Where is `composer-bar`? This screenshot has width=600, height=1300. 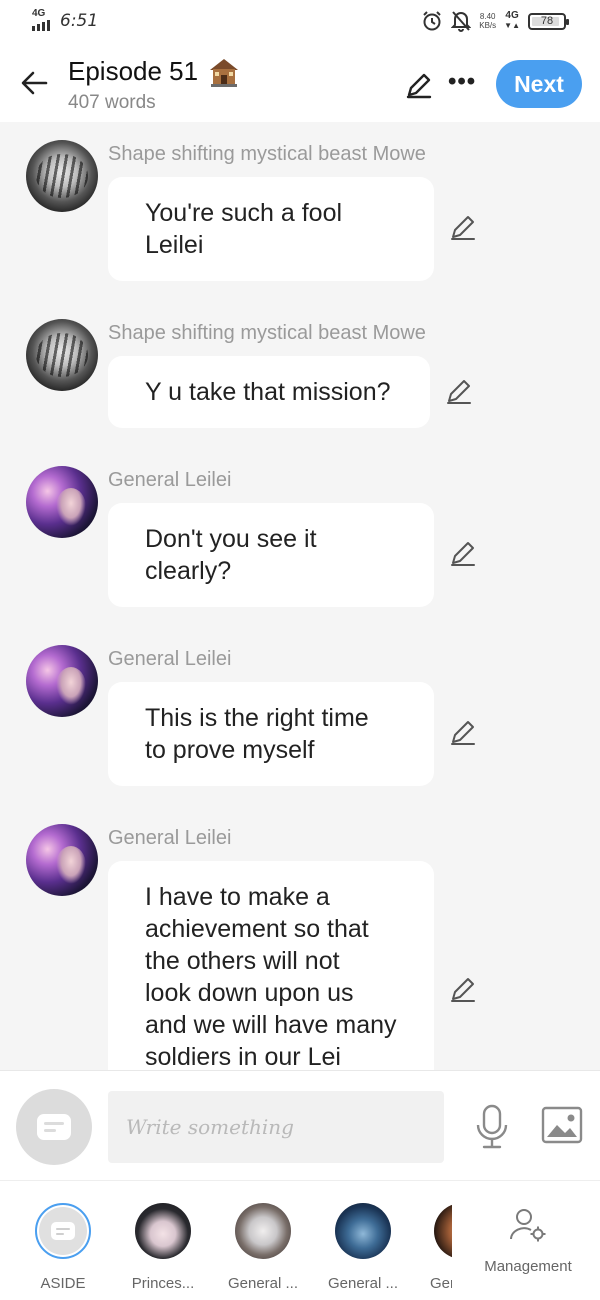
composer-bar is located at coordinates (300, 1125).